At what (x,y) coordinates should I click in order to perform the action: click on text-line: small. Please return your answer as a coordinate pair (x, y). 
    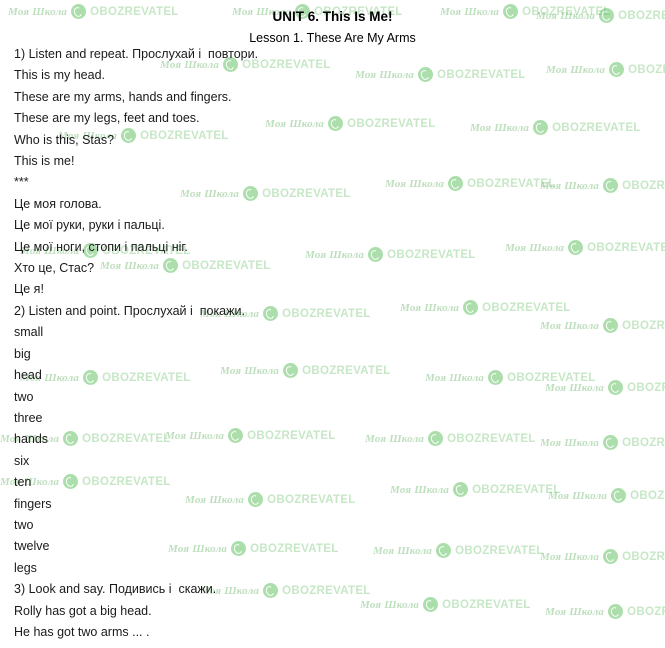
    Looking at the image, I should click on (29, 332).